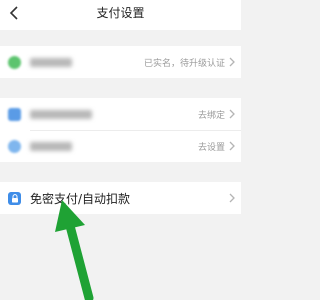  I want to click on green-arrow-icon, so click(74, 250).